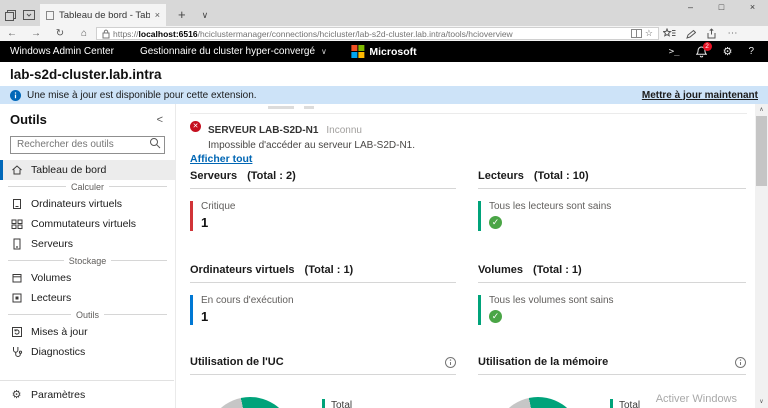 The image size is (768, 408). Describe the element at coordinates (703, 49) in the screenshot. I see `notifications-button: 2` at that location.